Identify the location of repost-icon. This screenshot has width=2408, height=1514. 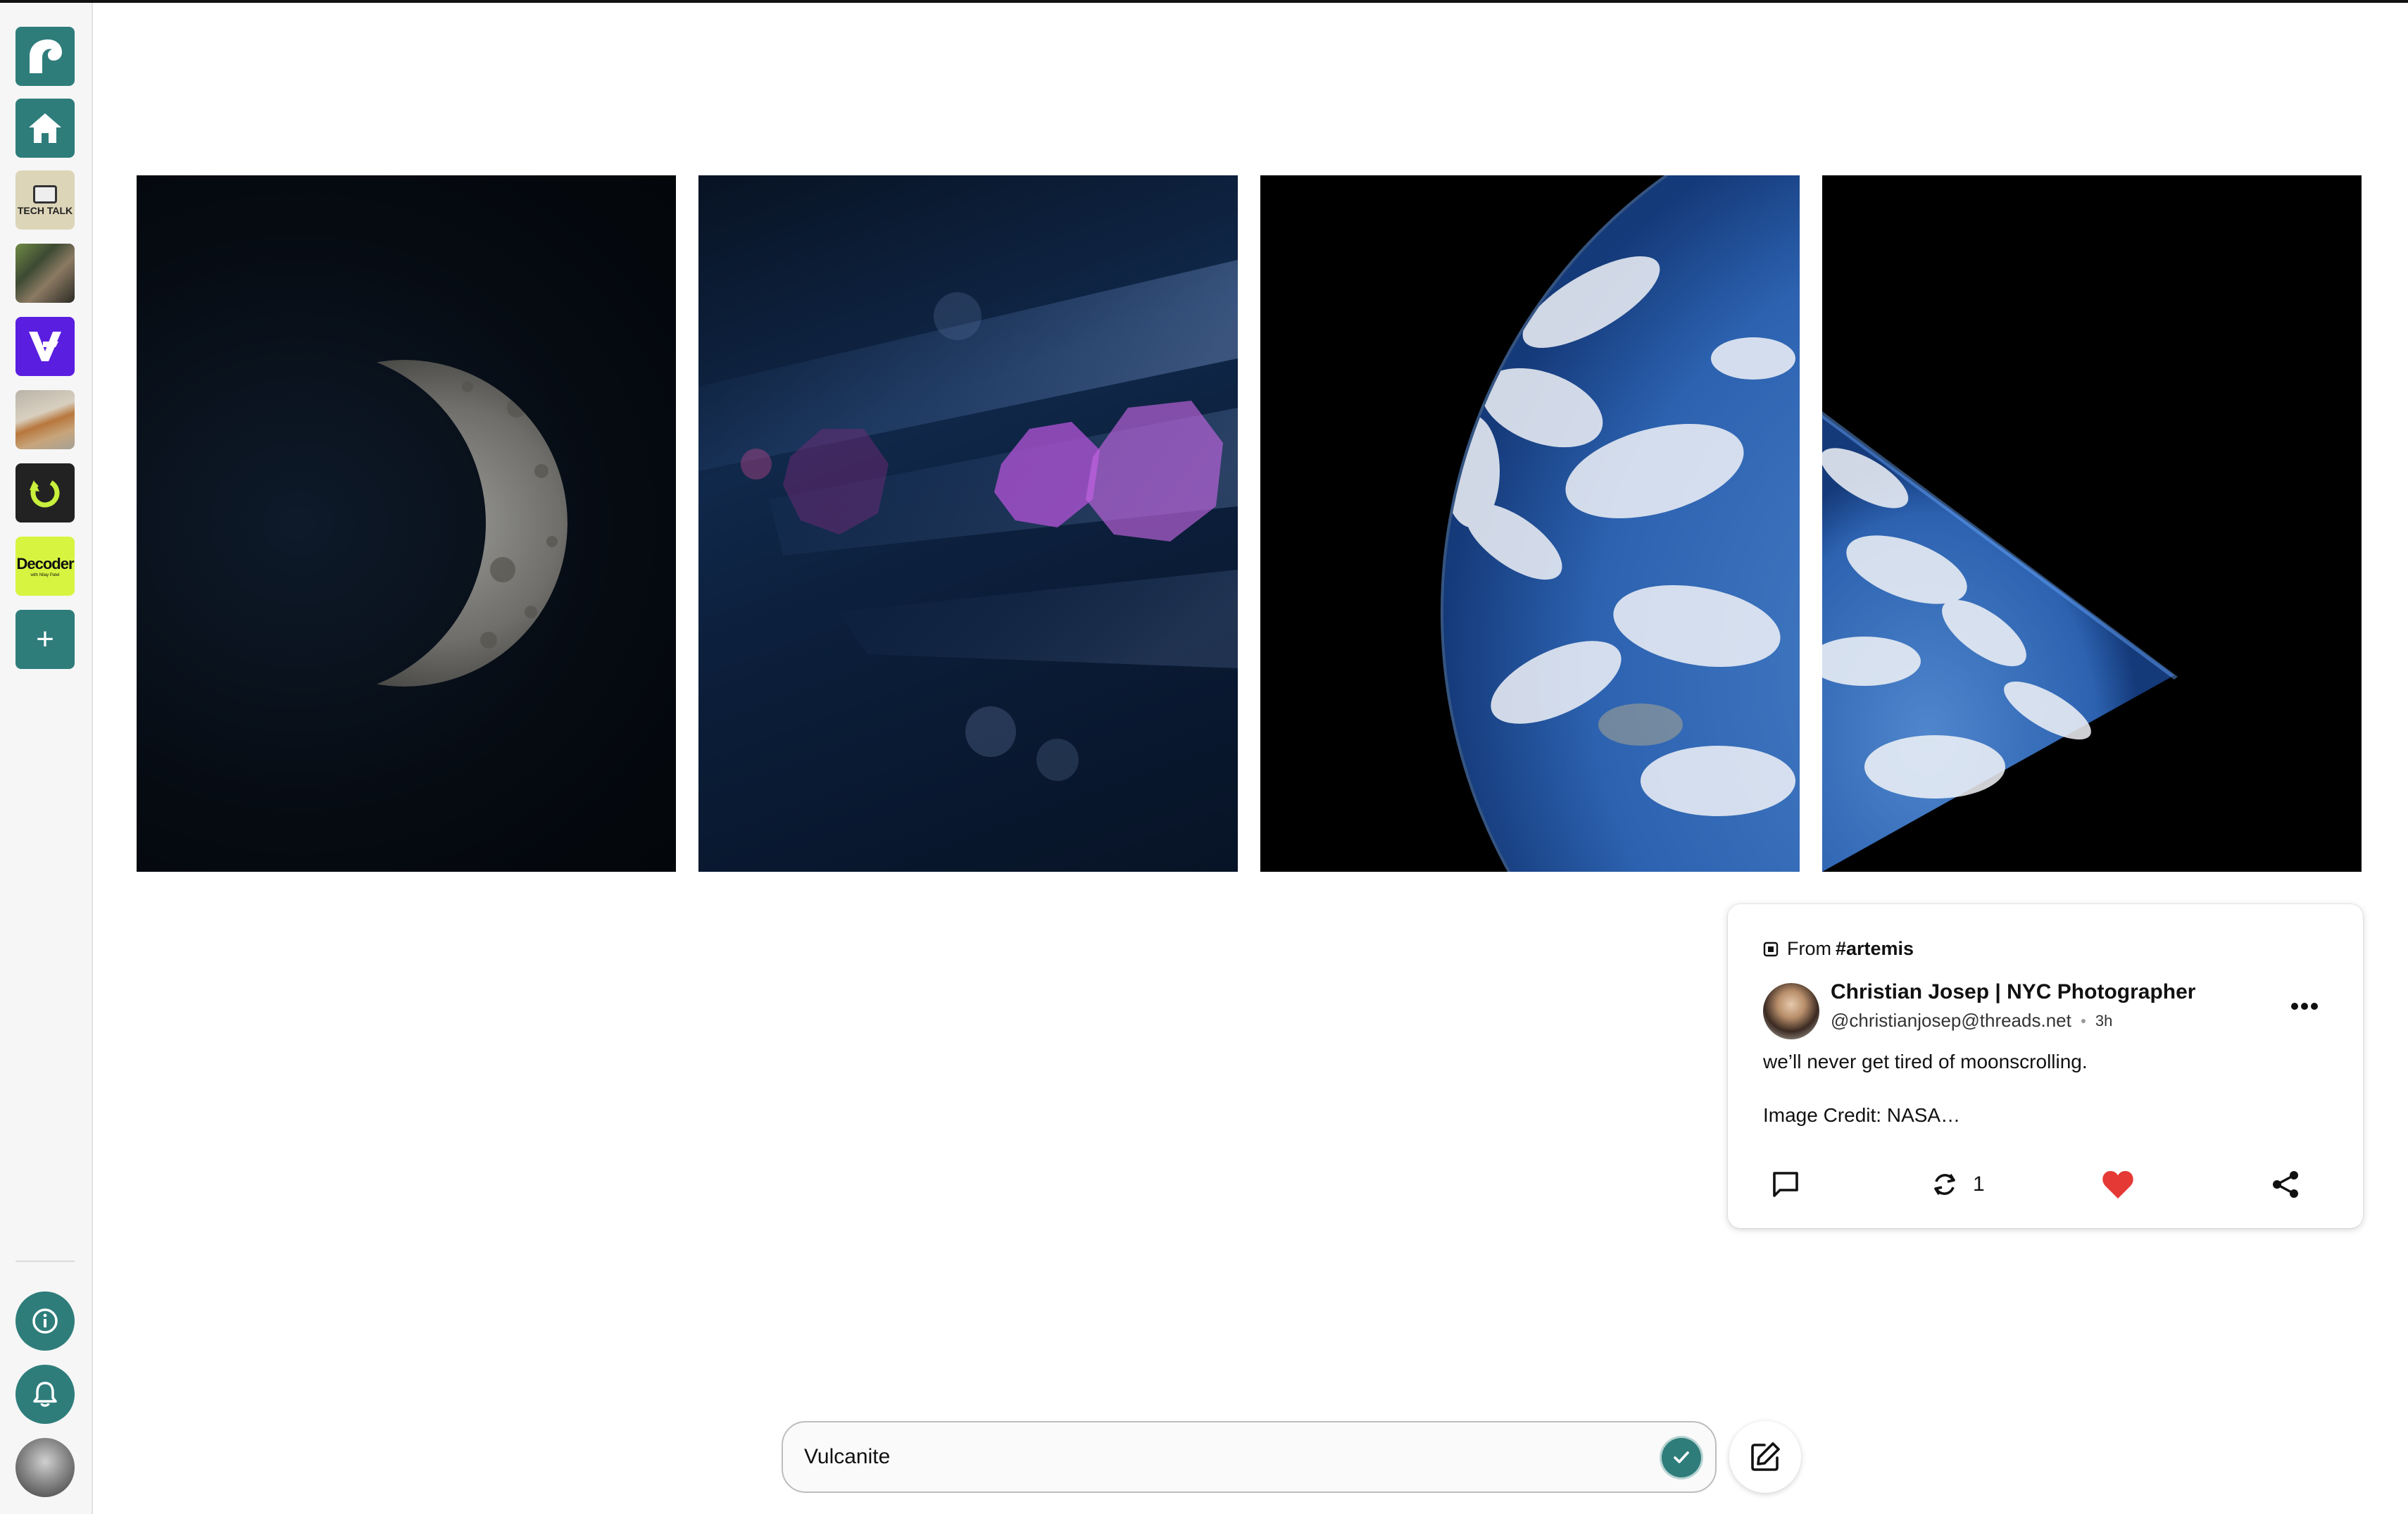
(1944, 1184).